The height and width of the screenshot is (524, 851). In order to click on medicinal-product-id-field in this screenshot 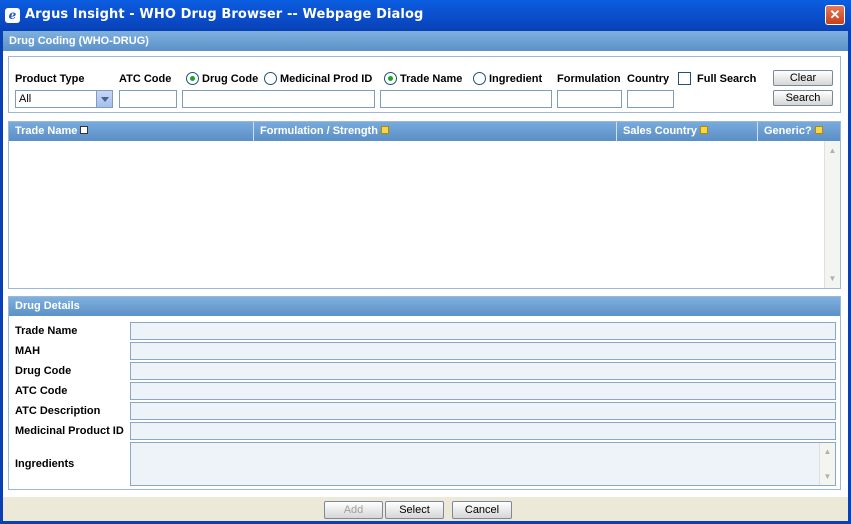, I will do `click(483, 431)`.